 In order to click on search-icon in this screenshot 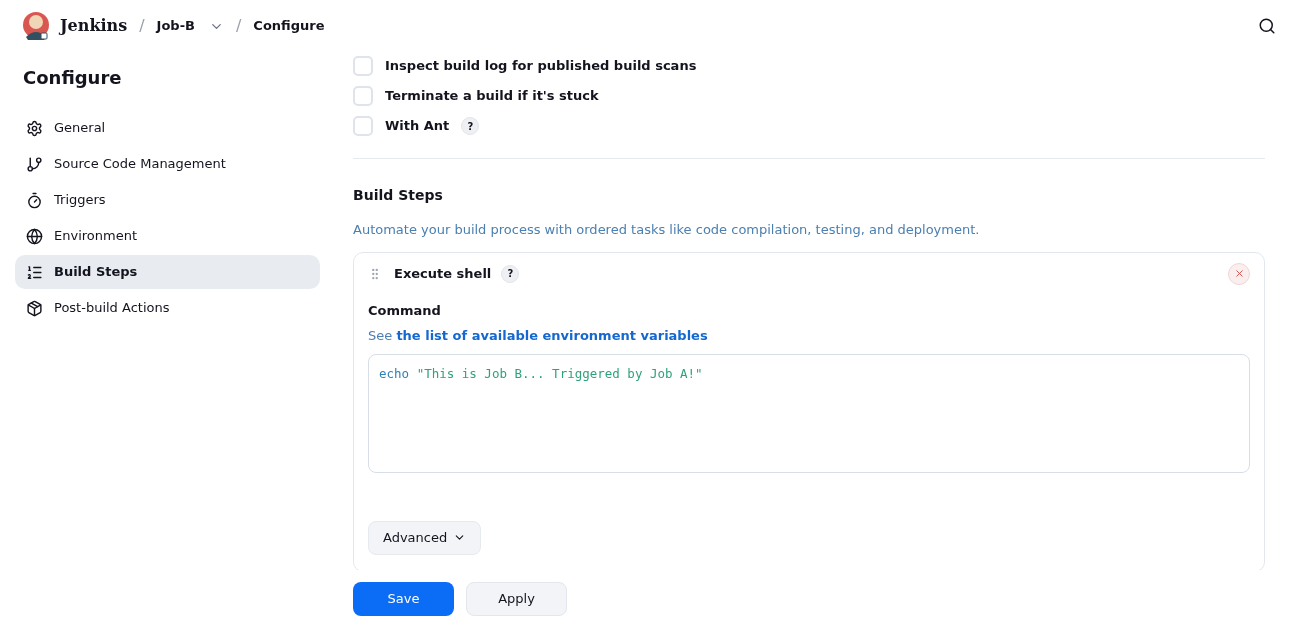, I will do `click(1267, 26)`.